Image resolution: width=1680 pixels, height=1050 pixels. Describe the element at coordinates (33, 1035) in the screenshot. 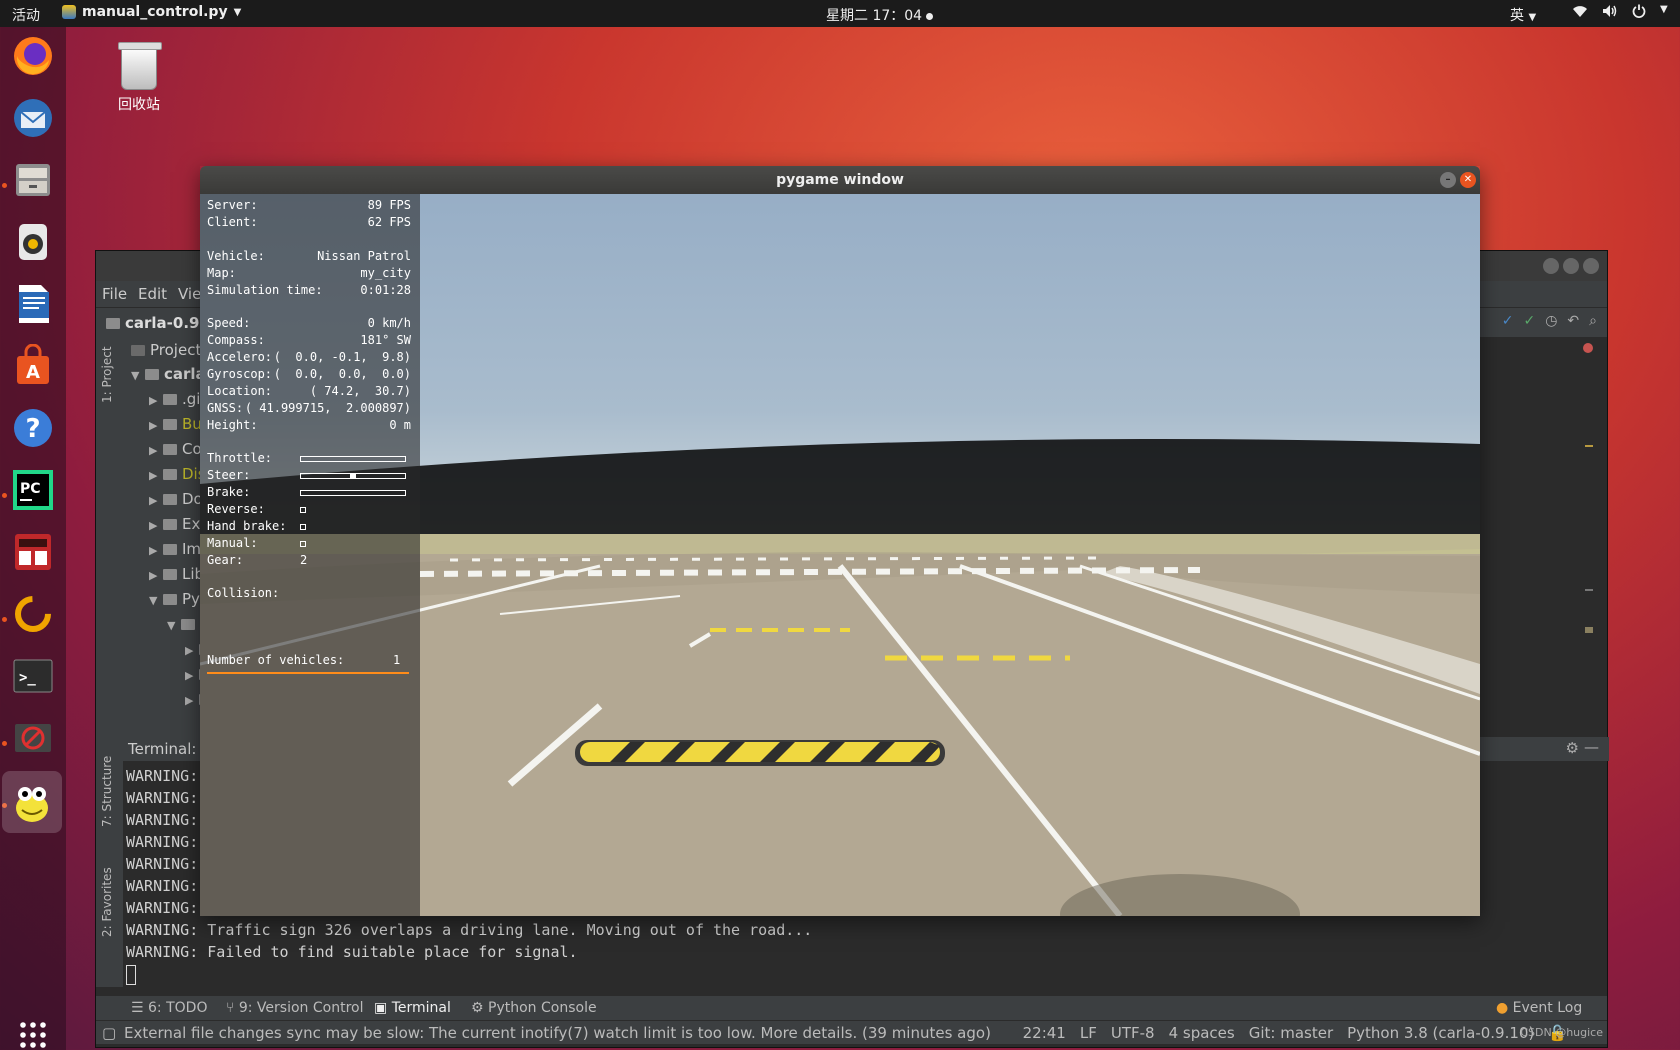

I see `app-grid-icon` at that location.